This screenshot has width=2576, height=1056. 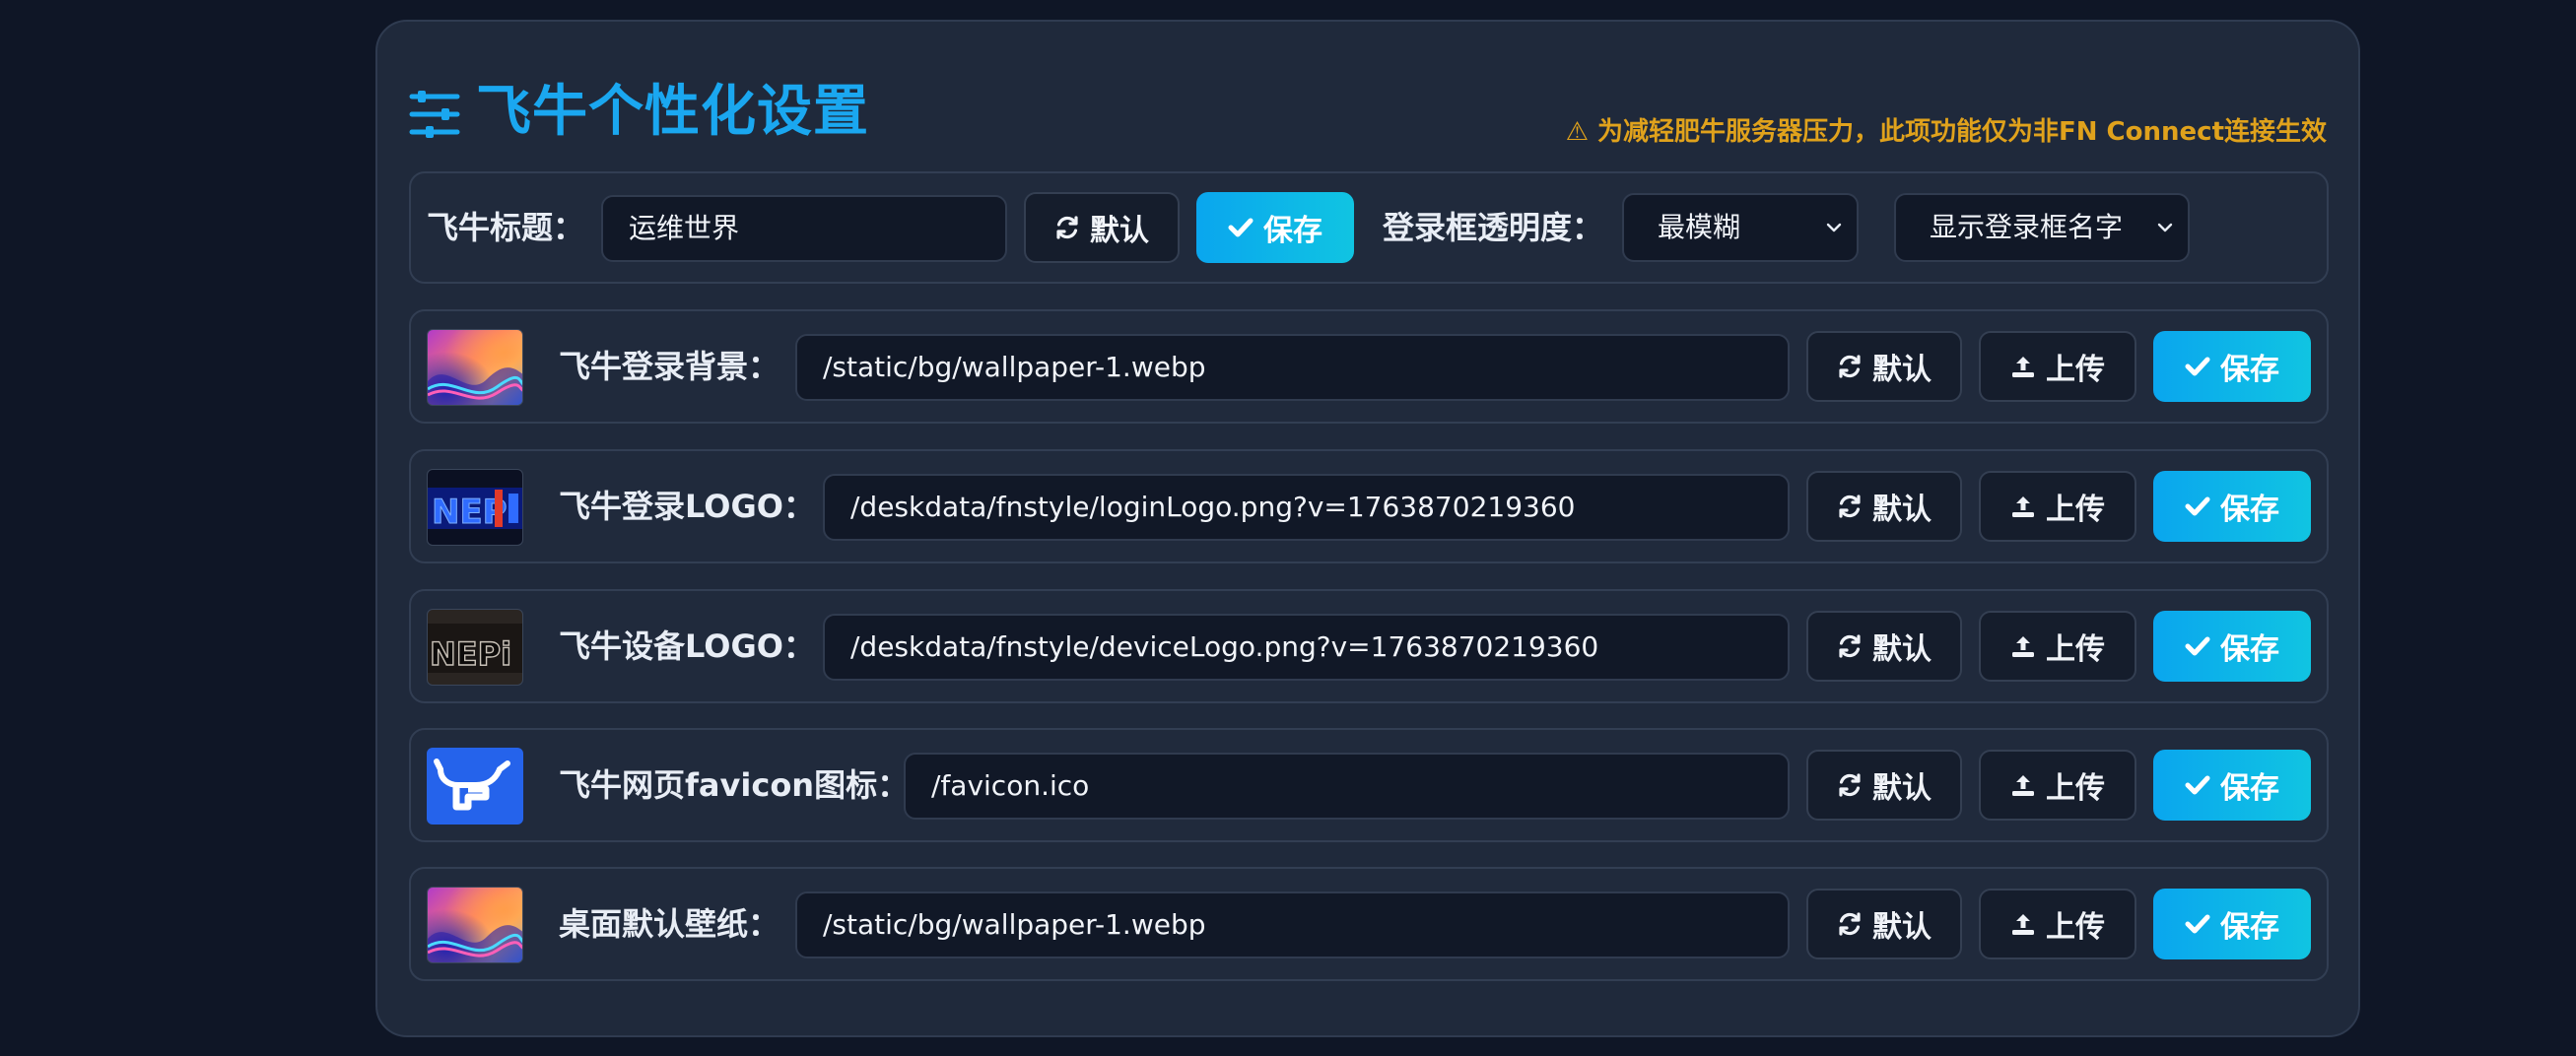 What do you see at coordinates (687, 646) in the screenshot?
I see `device-logo-label: 飞牛设备LOGO：` at bounding box center [687, 646].